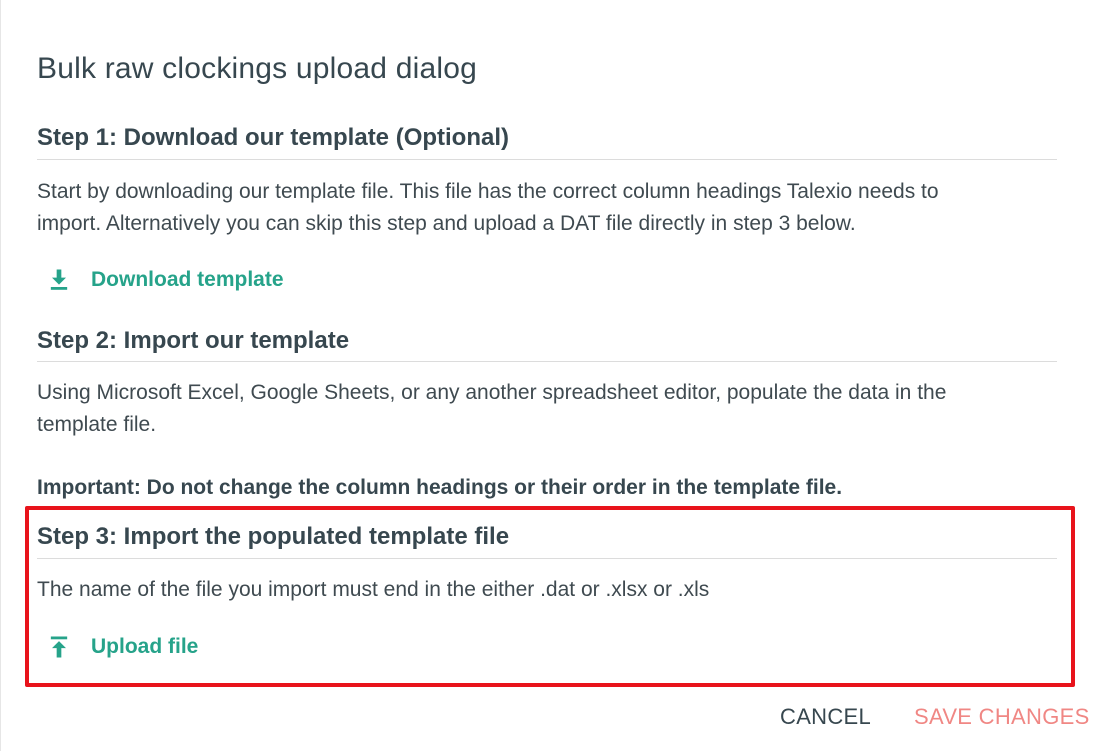  I want to click on step1-heading: Step 1: Download our template (Optional), so click(273, 137).